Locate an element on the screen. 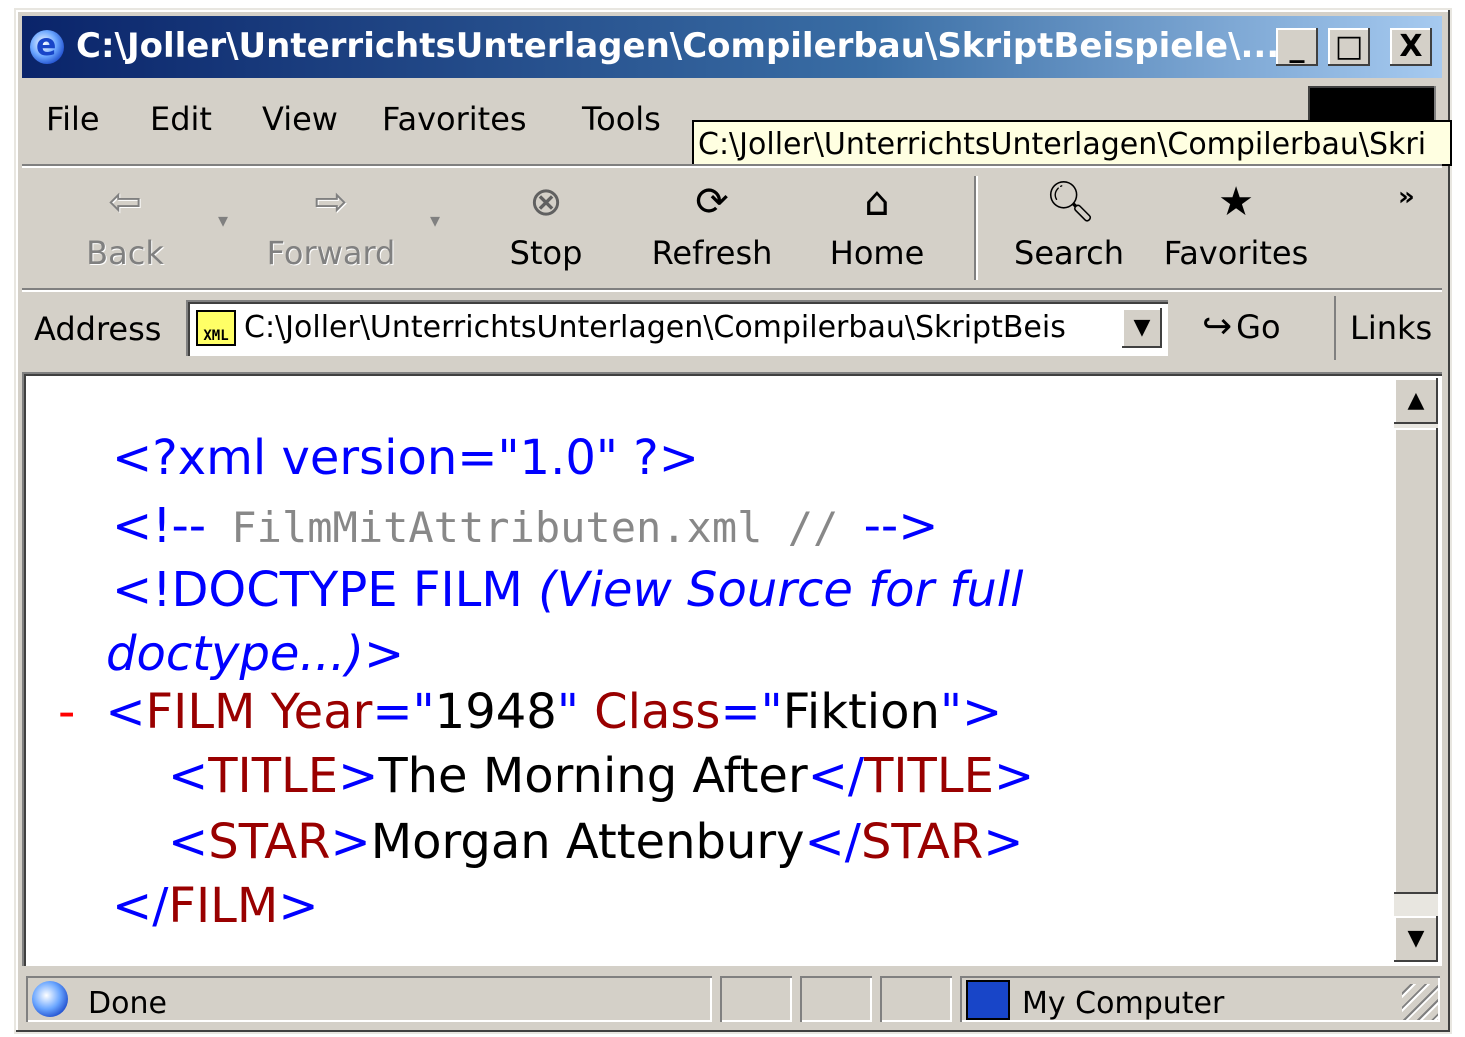 Image resolution: width=1465 pixels, height=1037 pixels. menu-tools: Tools is located at coordinates (621, 119).